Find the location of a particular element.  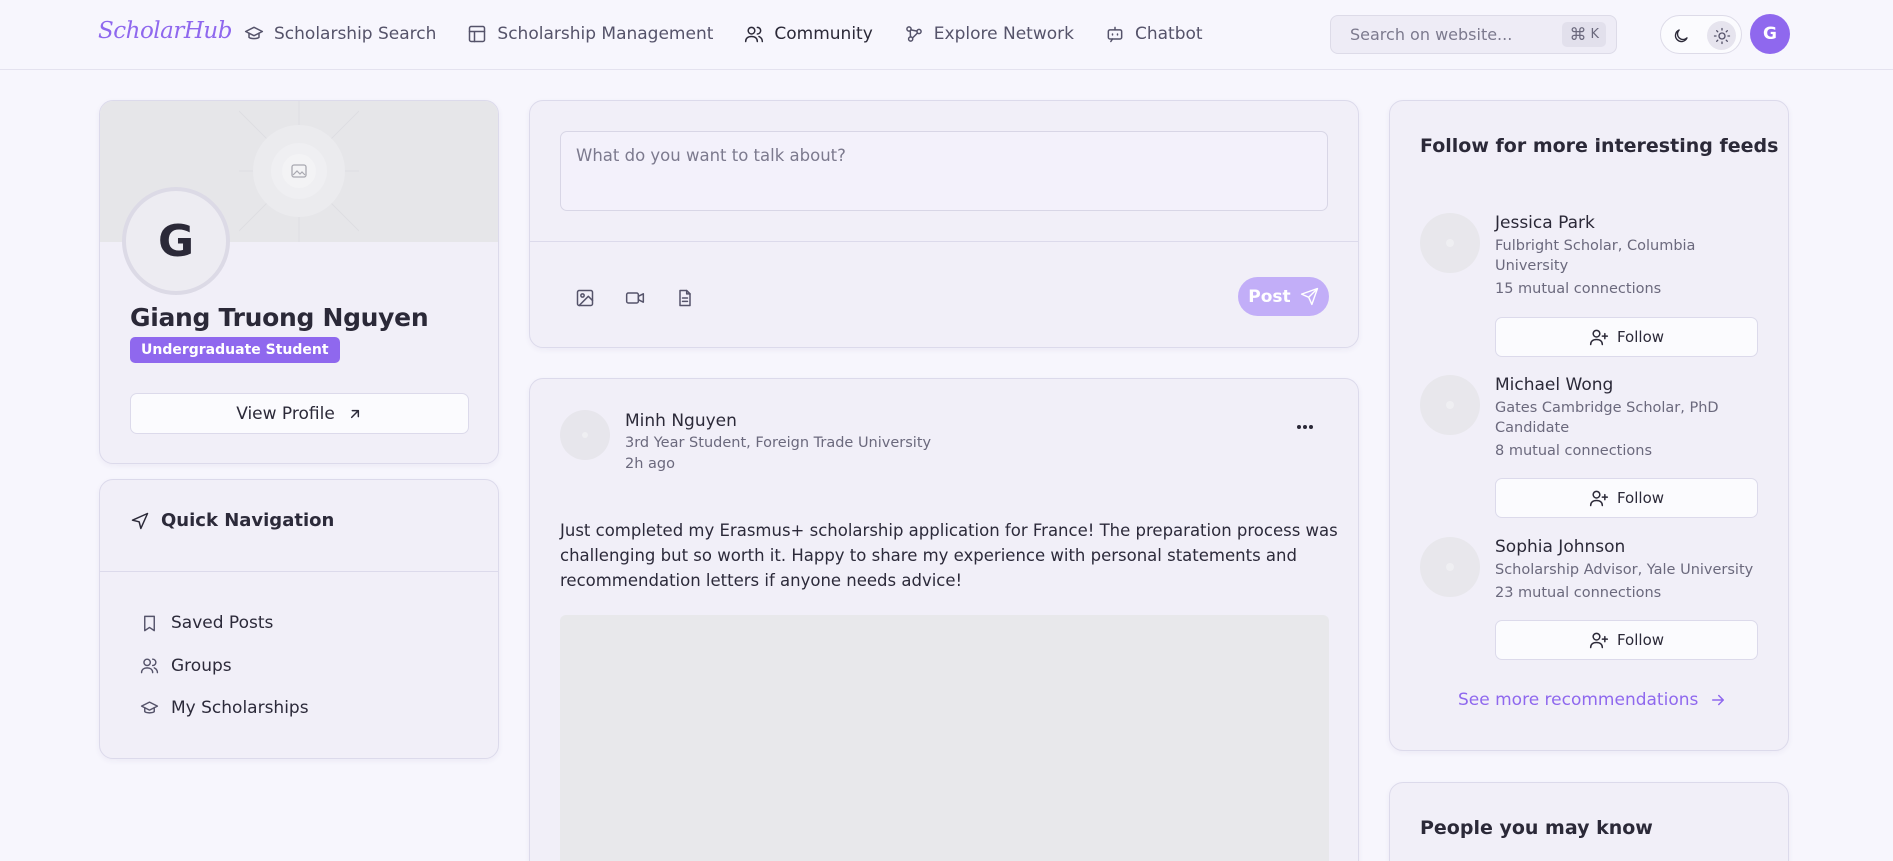

quick-navigation-title: Quick Navigation is located at coordinates (248, 520).